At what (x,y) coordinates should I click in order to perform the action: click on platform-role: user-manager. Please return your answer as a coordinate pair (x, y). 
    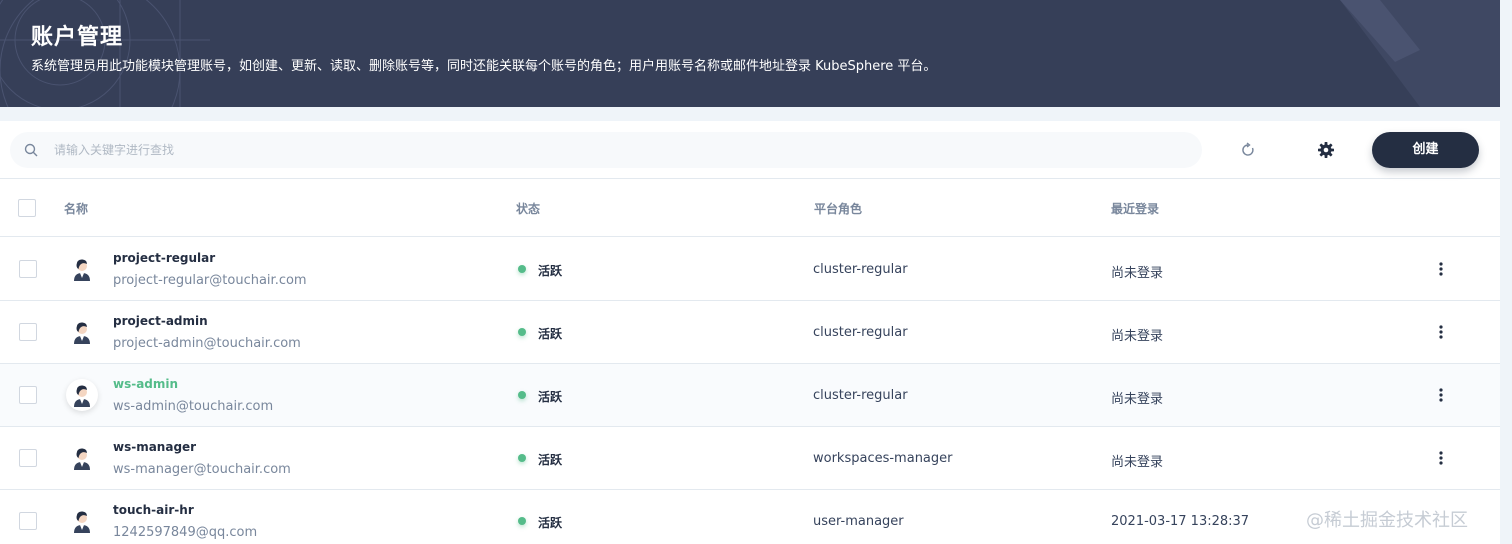
    Looking at the image, I should click on (858, 521).